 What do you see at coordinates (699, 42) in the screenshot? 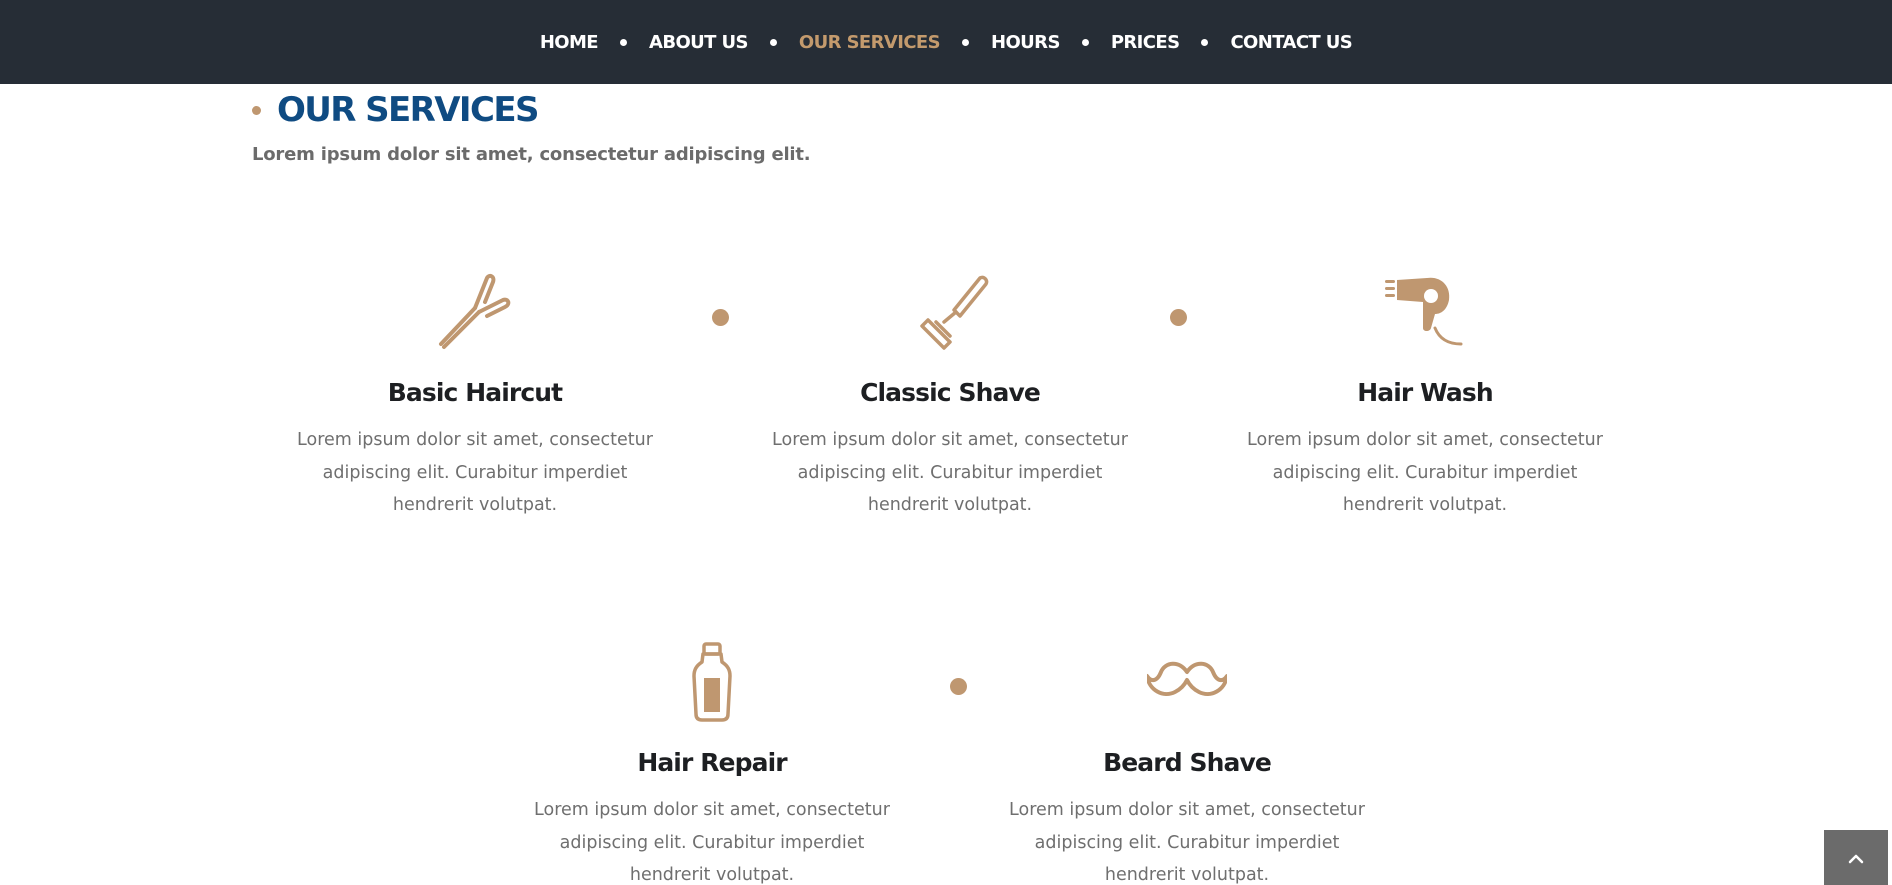
I see `nav-item-about-us: ABOUT US` at bounding box center [699, 42].